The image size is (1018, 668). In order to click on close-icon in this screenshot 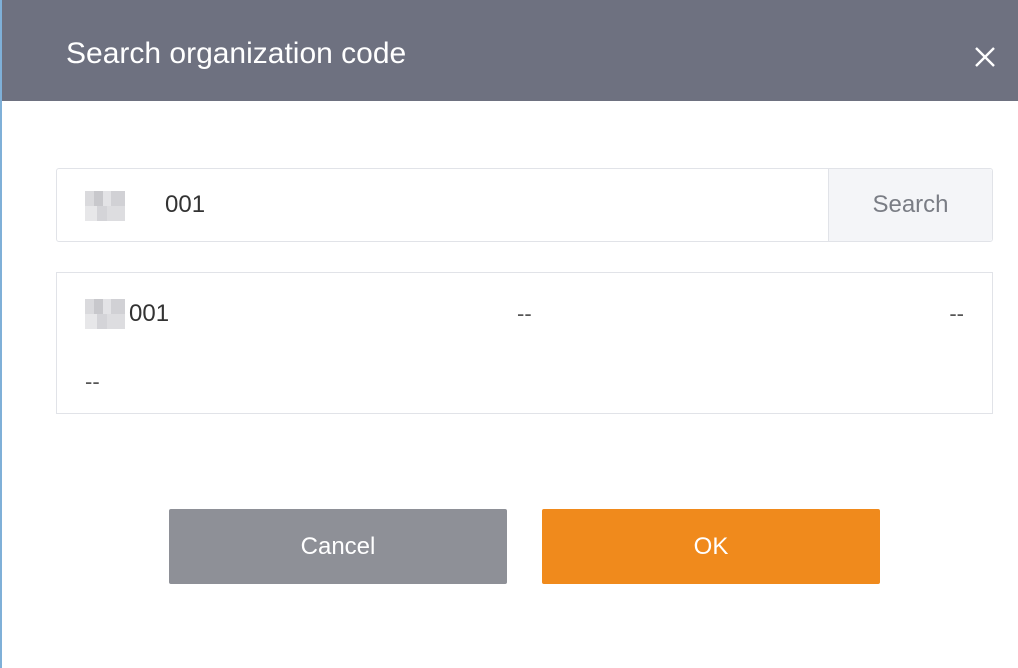, I will do `click(985, 57)`.